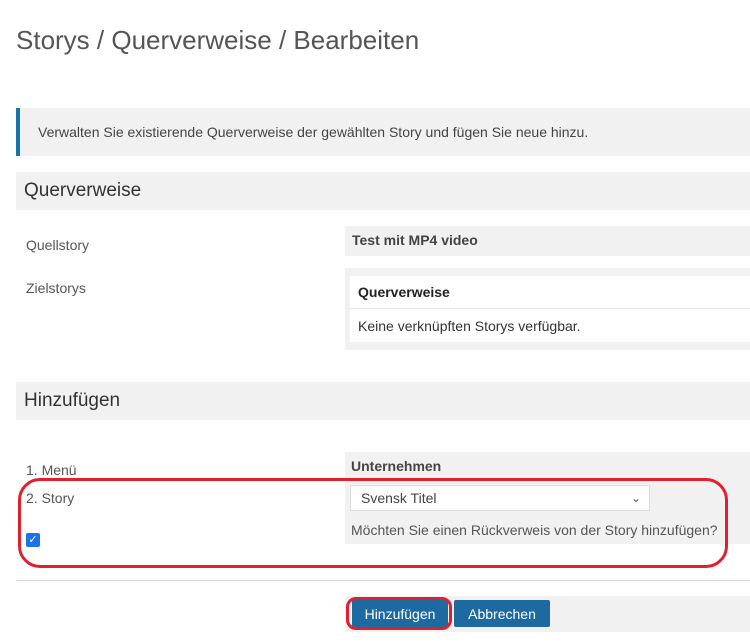 Image resolution: width=750 pixels, height=644 pixels. I want to click on divider, so click(383, 580).